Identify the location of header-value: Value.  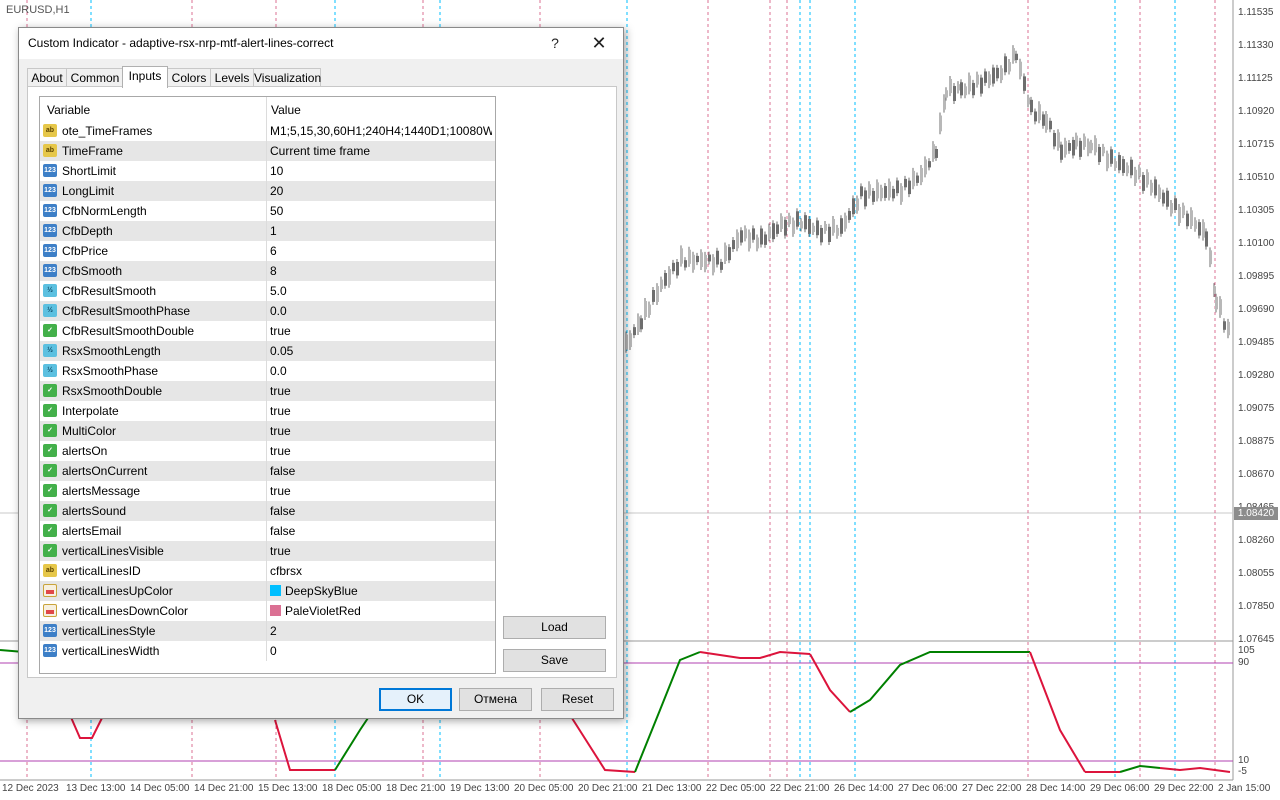
(286, 110).